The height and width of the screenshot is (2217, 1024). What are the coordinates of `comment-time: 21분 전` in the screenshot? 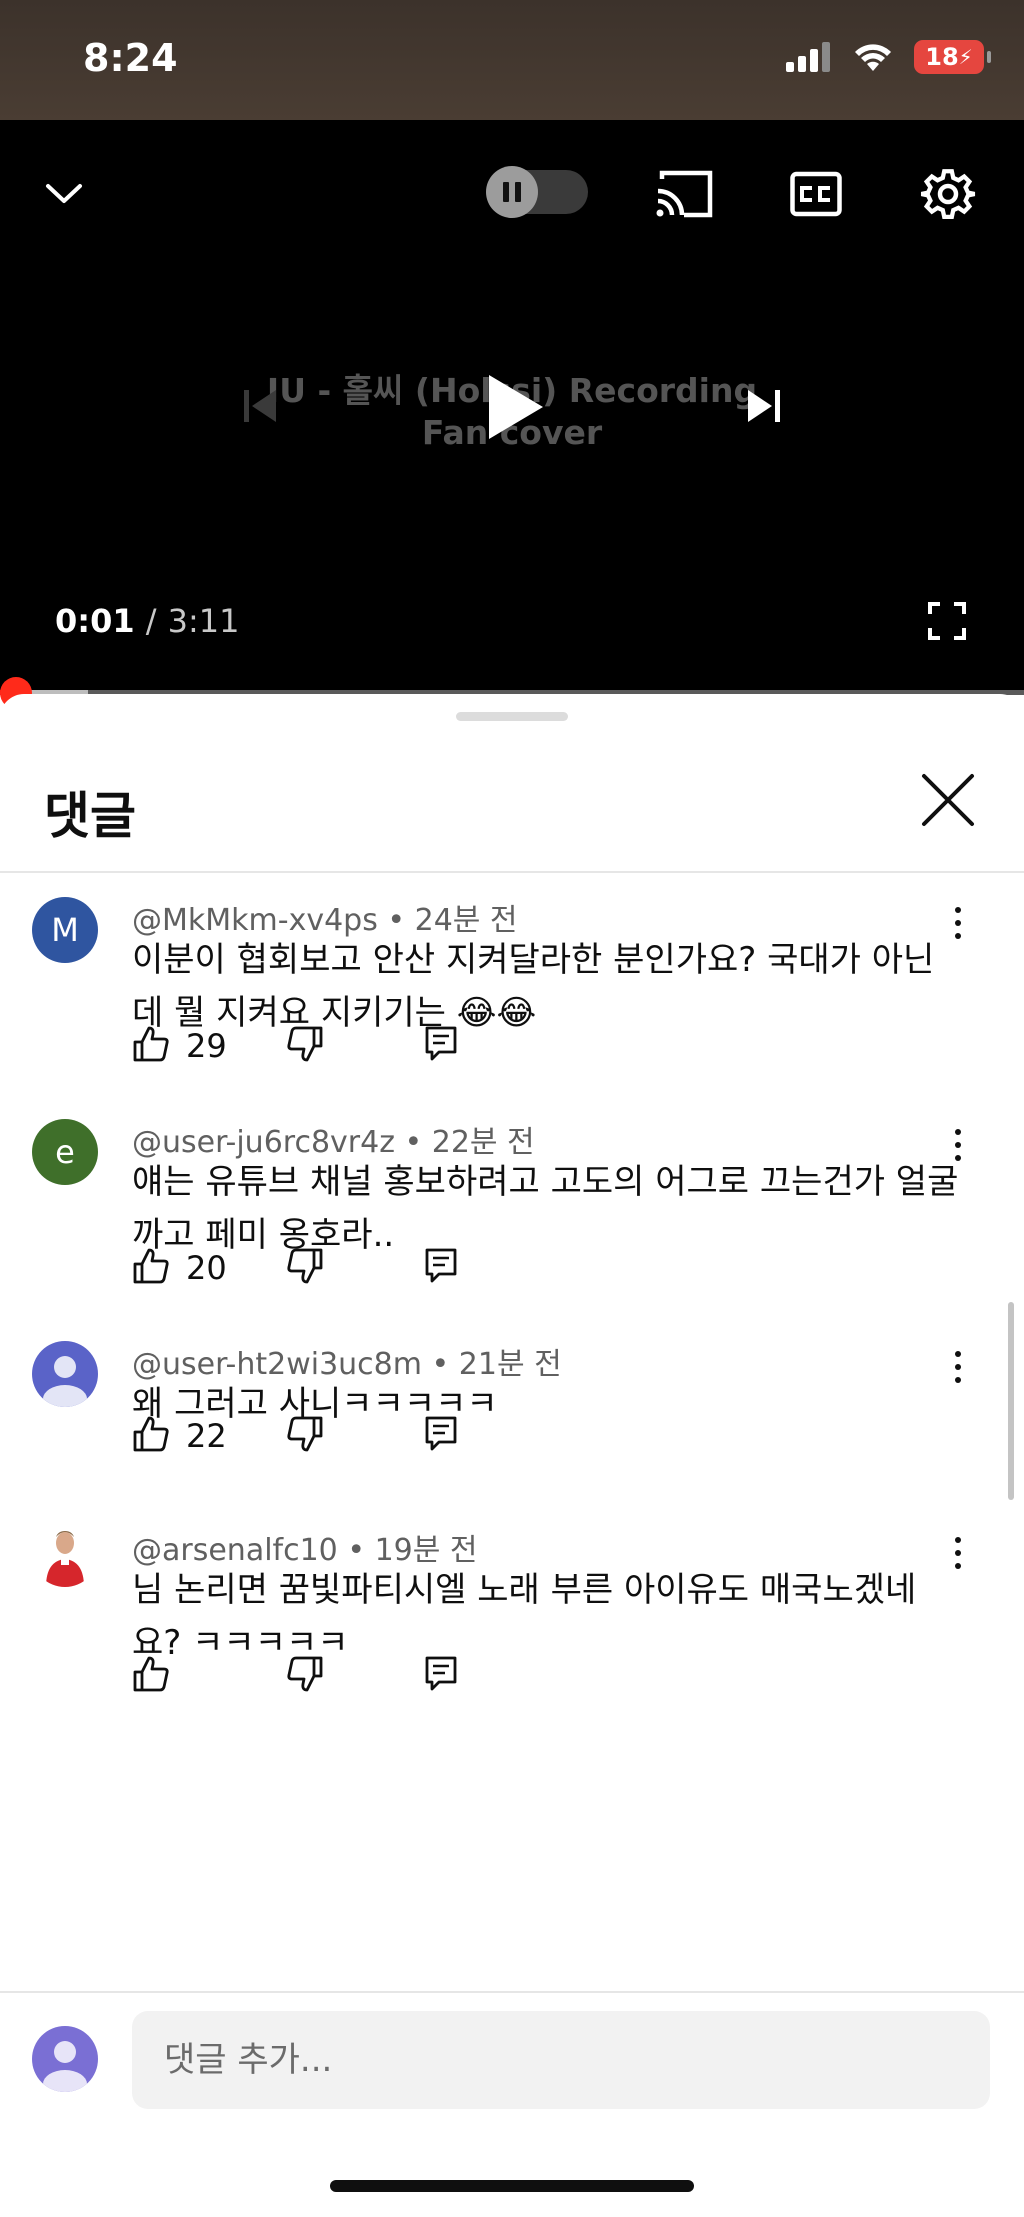 It's located at (510, 1364).